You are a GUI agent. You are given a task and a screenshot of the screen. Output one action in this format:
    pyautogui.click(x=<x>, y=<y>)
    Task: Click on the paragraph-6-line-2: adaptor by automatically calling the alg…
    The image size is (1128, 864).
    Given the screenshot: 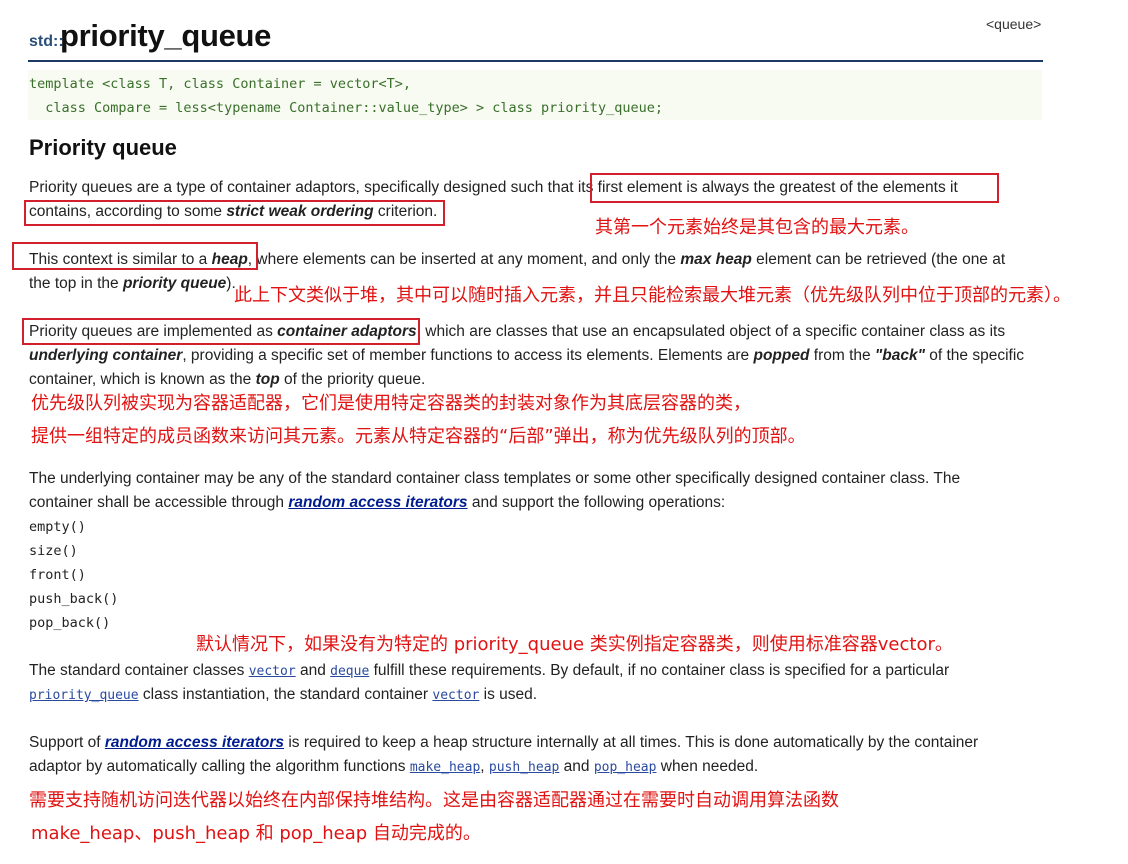 What is the action you would take?
    pyautogui.click(x=394, y=766)
    